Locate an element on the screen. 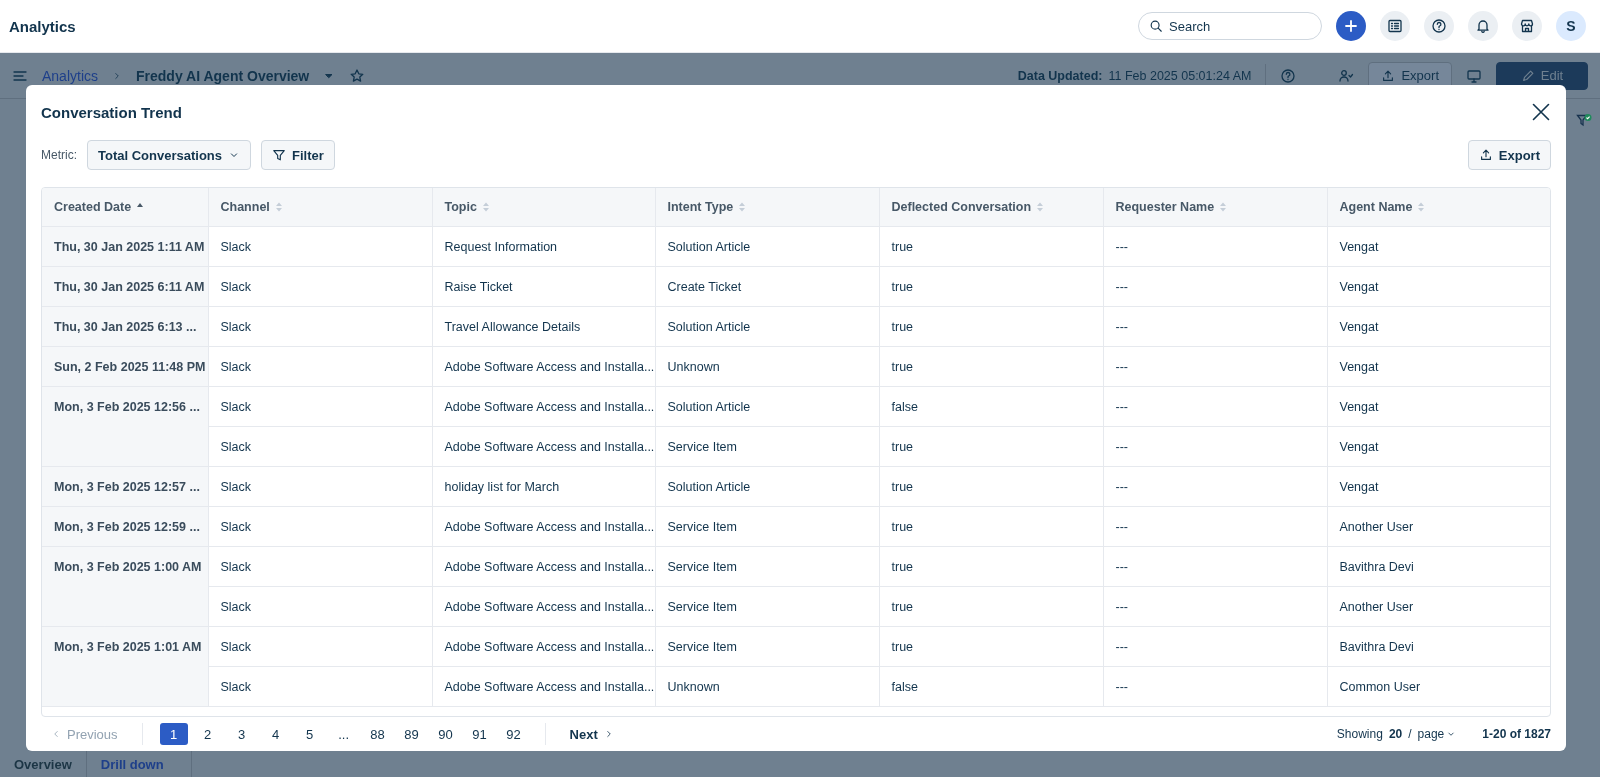  close-button is located at coordinates (1541, 112).